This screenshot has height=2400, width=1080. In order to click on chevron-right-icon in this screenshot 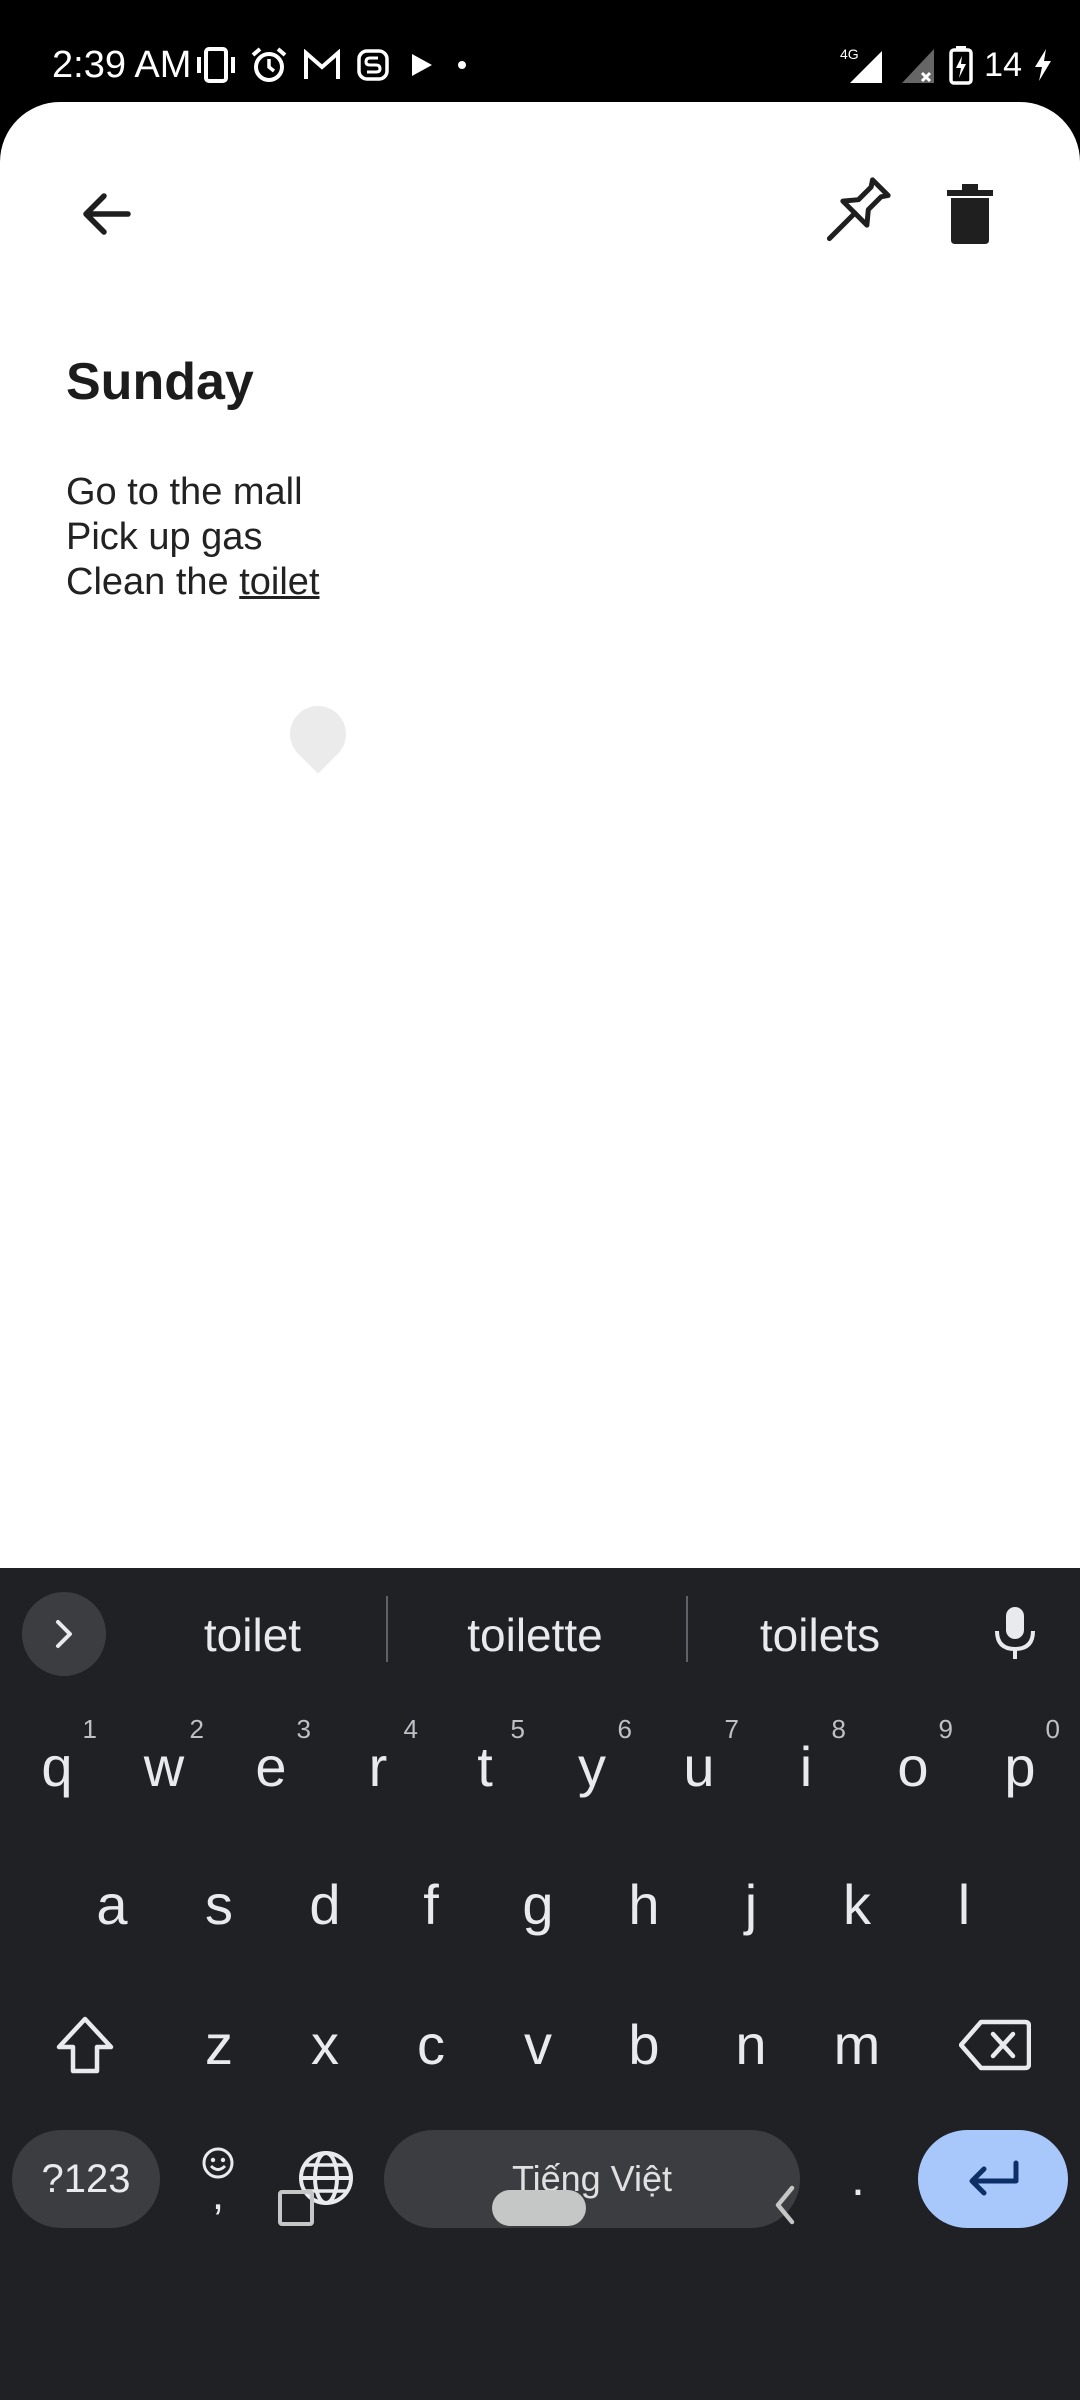, I will do `click(64, 1634)`.